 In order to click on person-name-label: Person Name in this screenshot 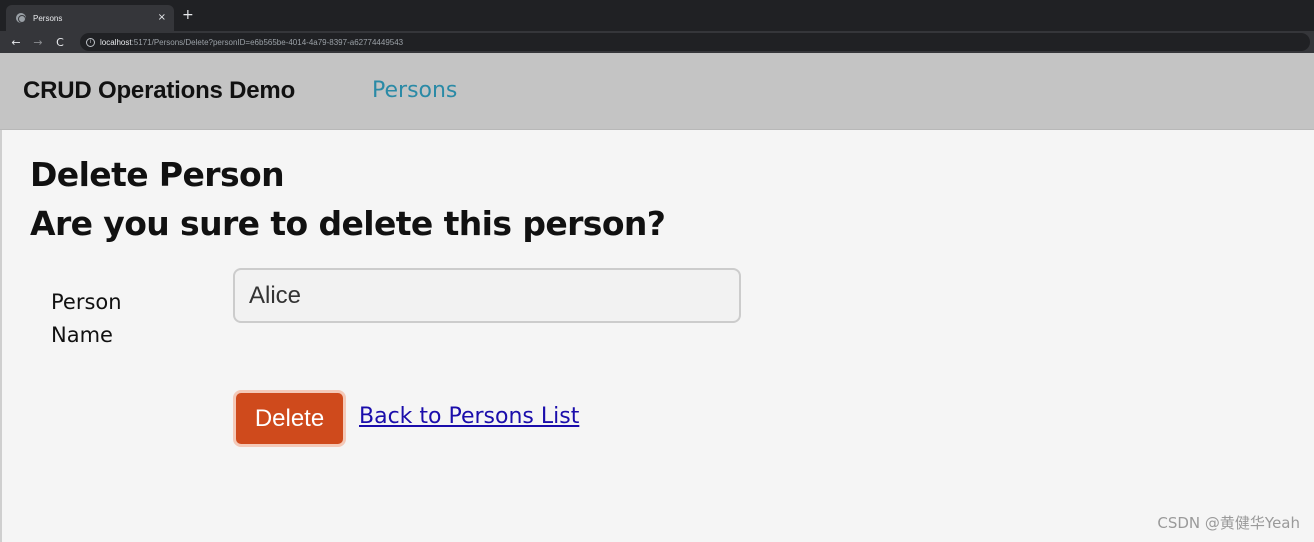, I will do `click(86, 318)`.